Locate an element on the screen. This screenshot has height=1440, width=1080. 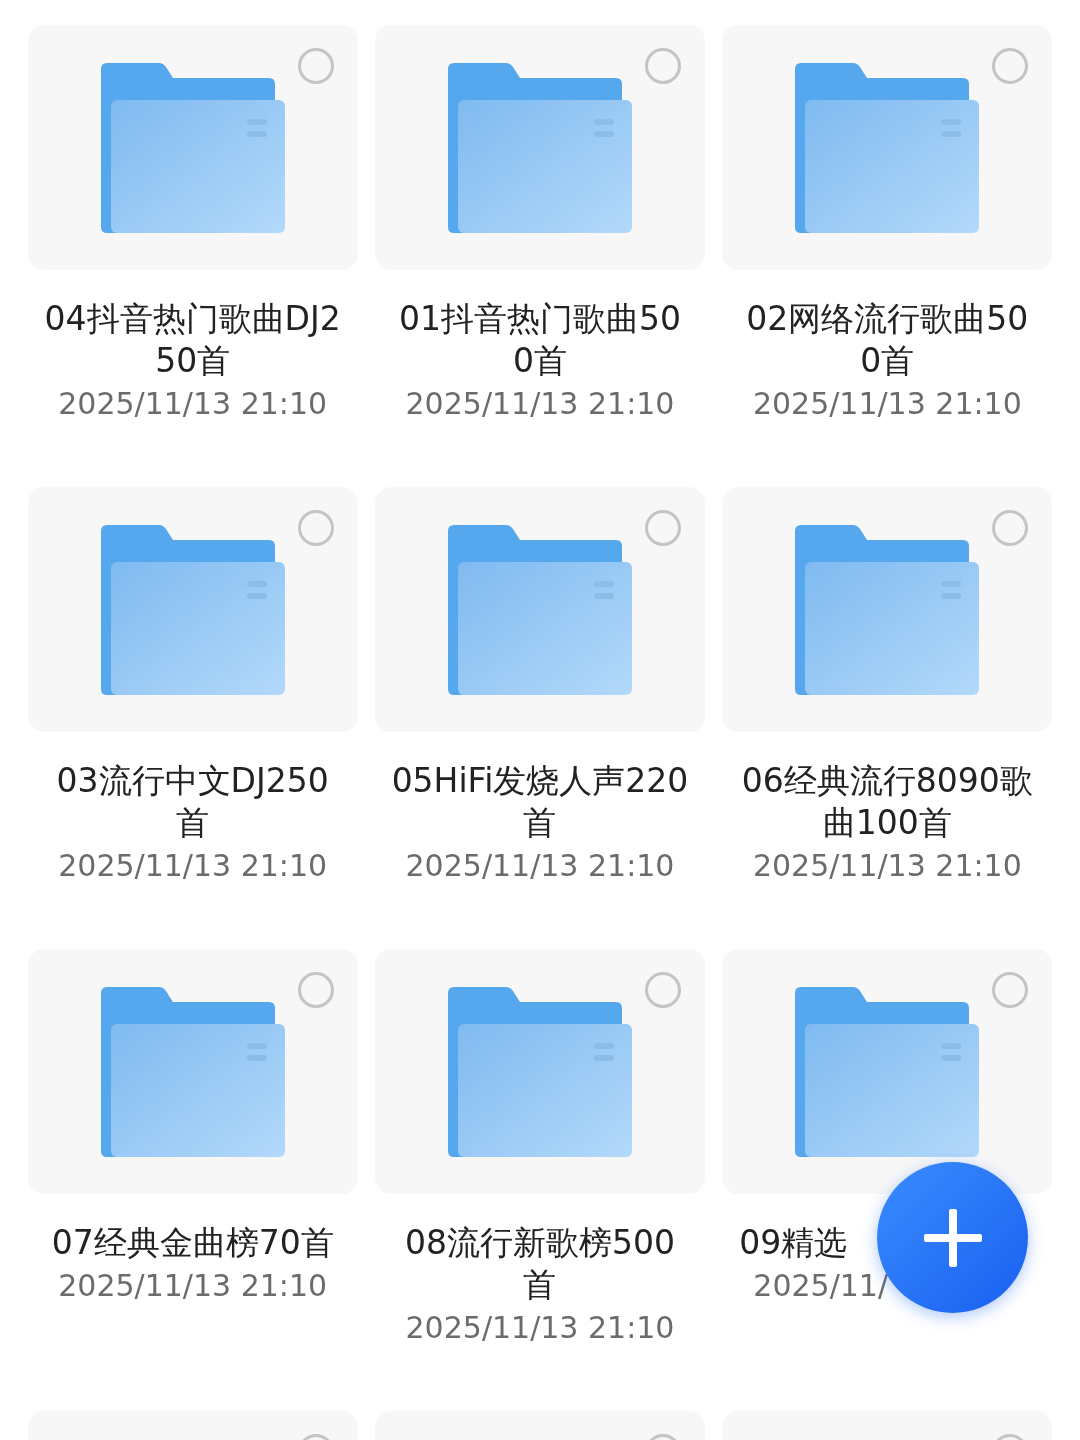
folder-name: 05HiFi发烧人声220首 is located at coordinates (540, 802).